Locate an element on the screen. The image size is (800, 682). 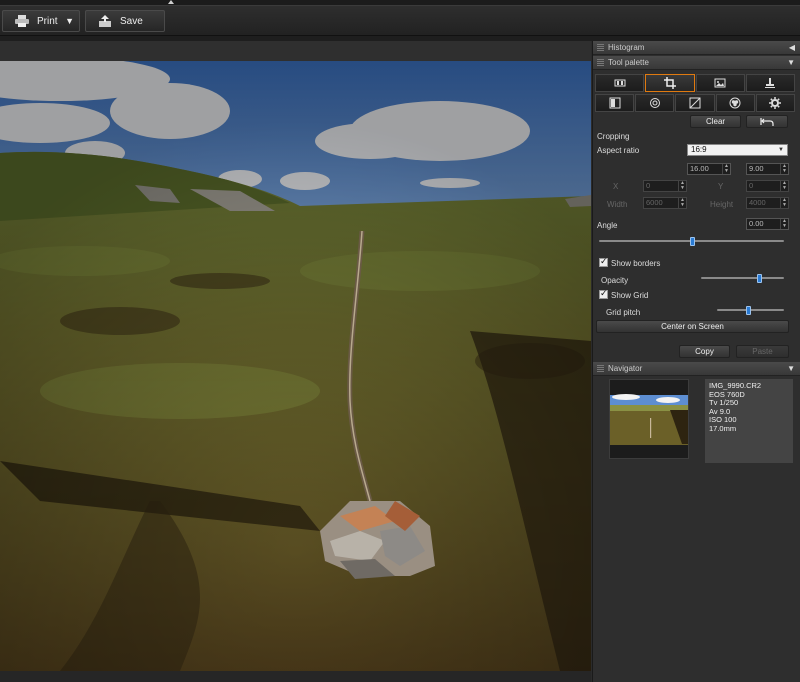
collapse-notch-icon is located at coordinates (171, 2).